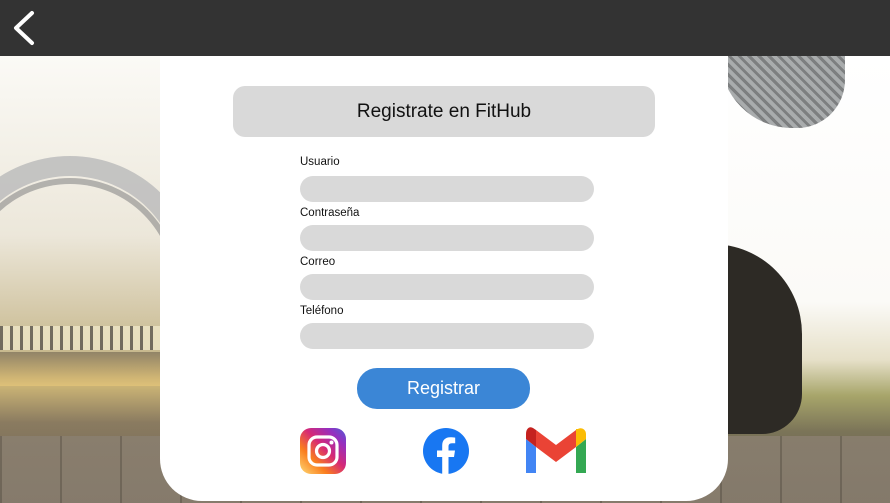 Image resolution: width=890 pixels, height=503 pixels. What do you see at coordinates (447, 189) in the screenshot?
I see `username-input` at bounding box center [447, 189].